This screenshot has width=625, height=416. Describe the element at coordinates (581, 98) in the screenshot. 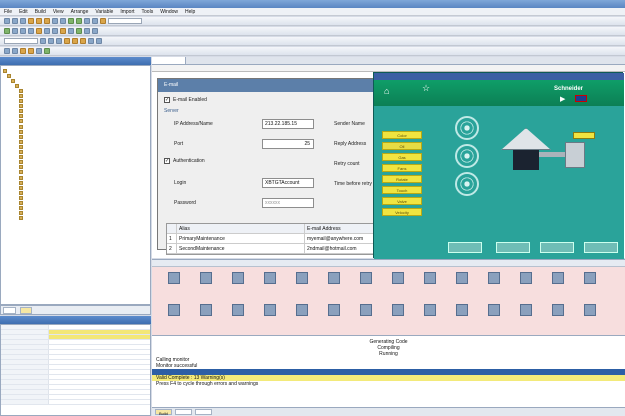

I see `flag-icon` at that location.